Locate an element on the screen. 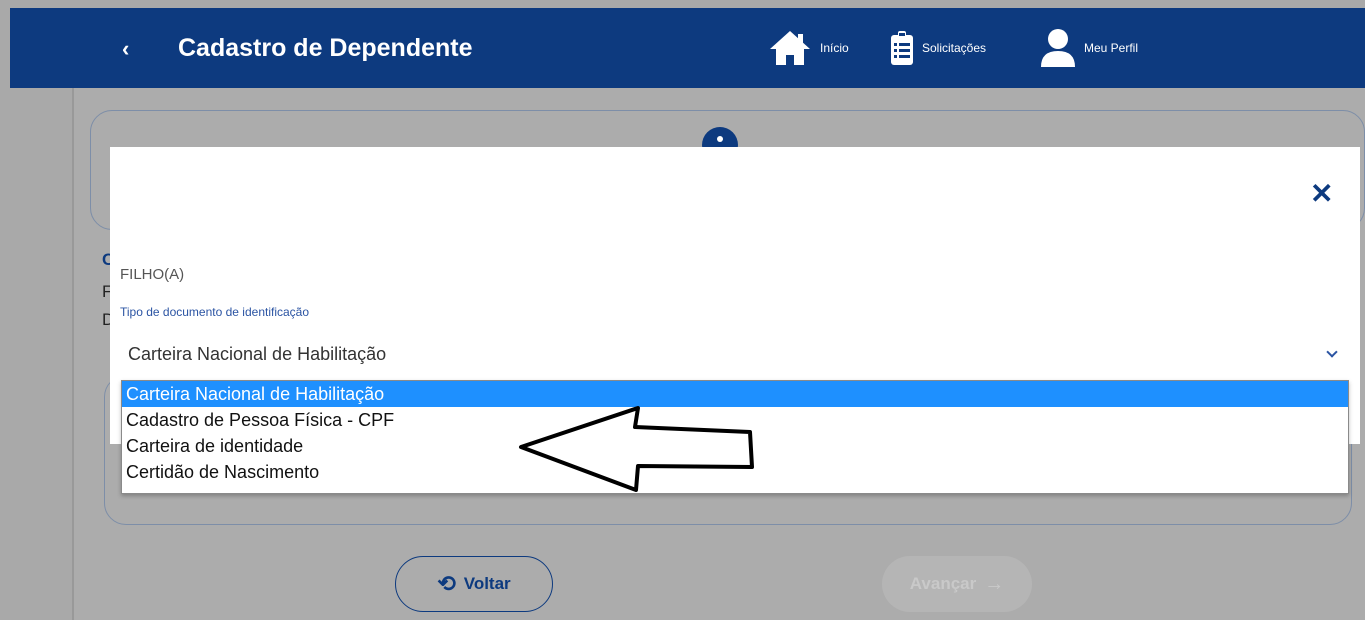  back-chevron-icon: ‹ is located at coordinates (125, 49).